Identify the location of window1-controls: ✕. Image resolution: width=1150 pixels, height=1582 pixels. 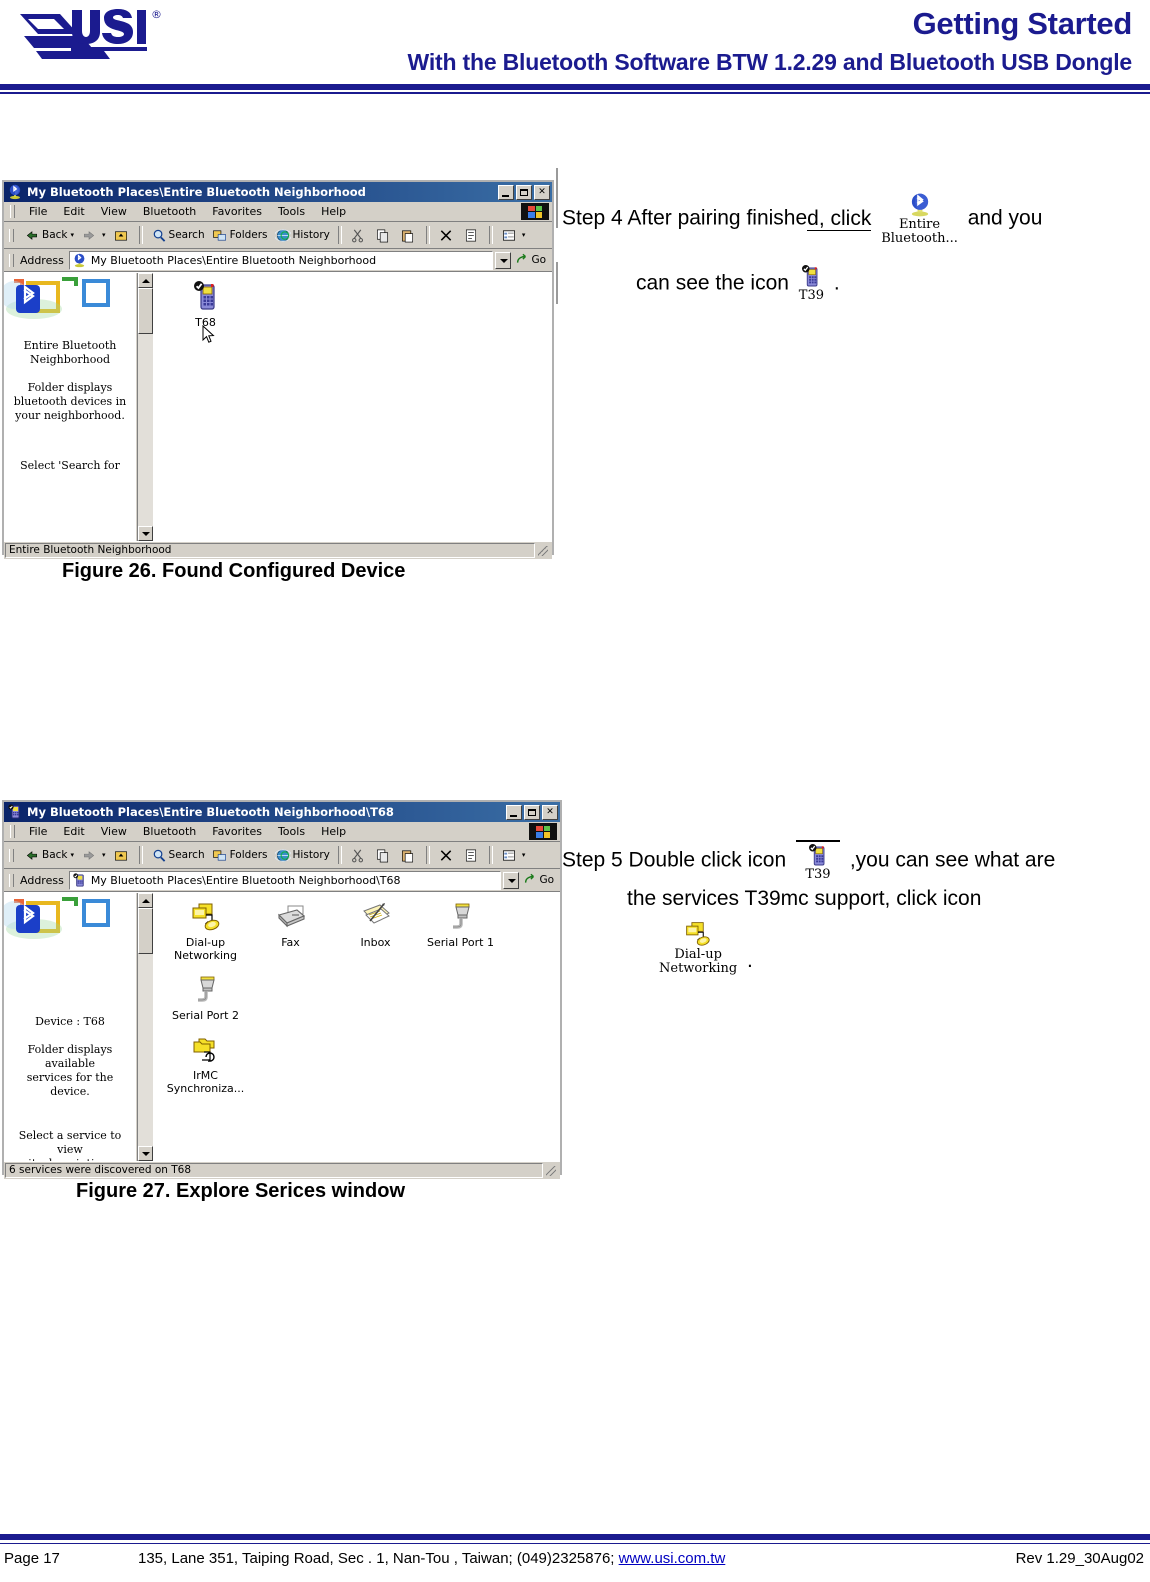
(524, 192).